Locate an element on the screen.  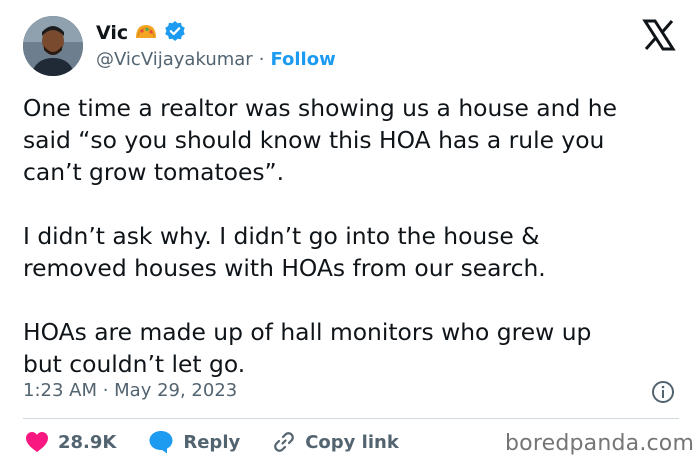
reply-bubble-icon is located at coordinates (161, 442).